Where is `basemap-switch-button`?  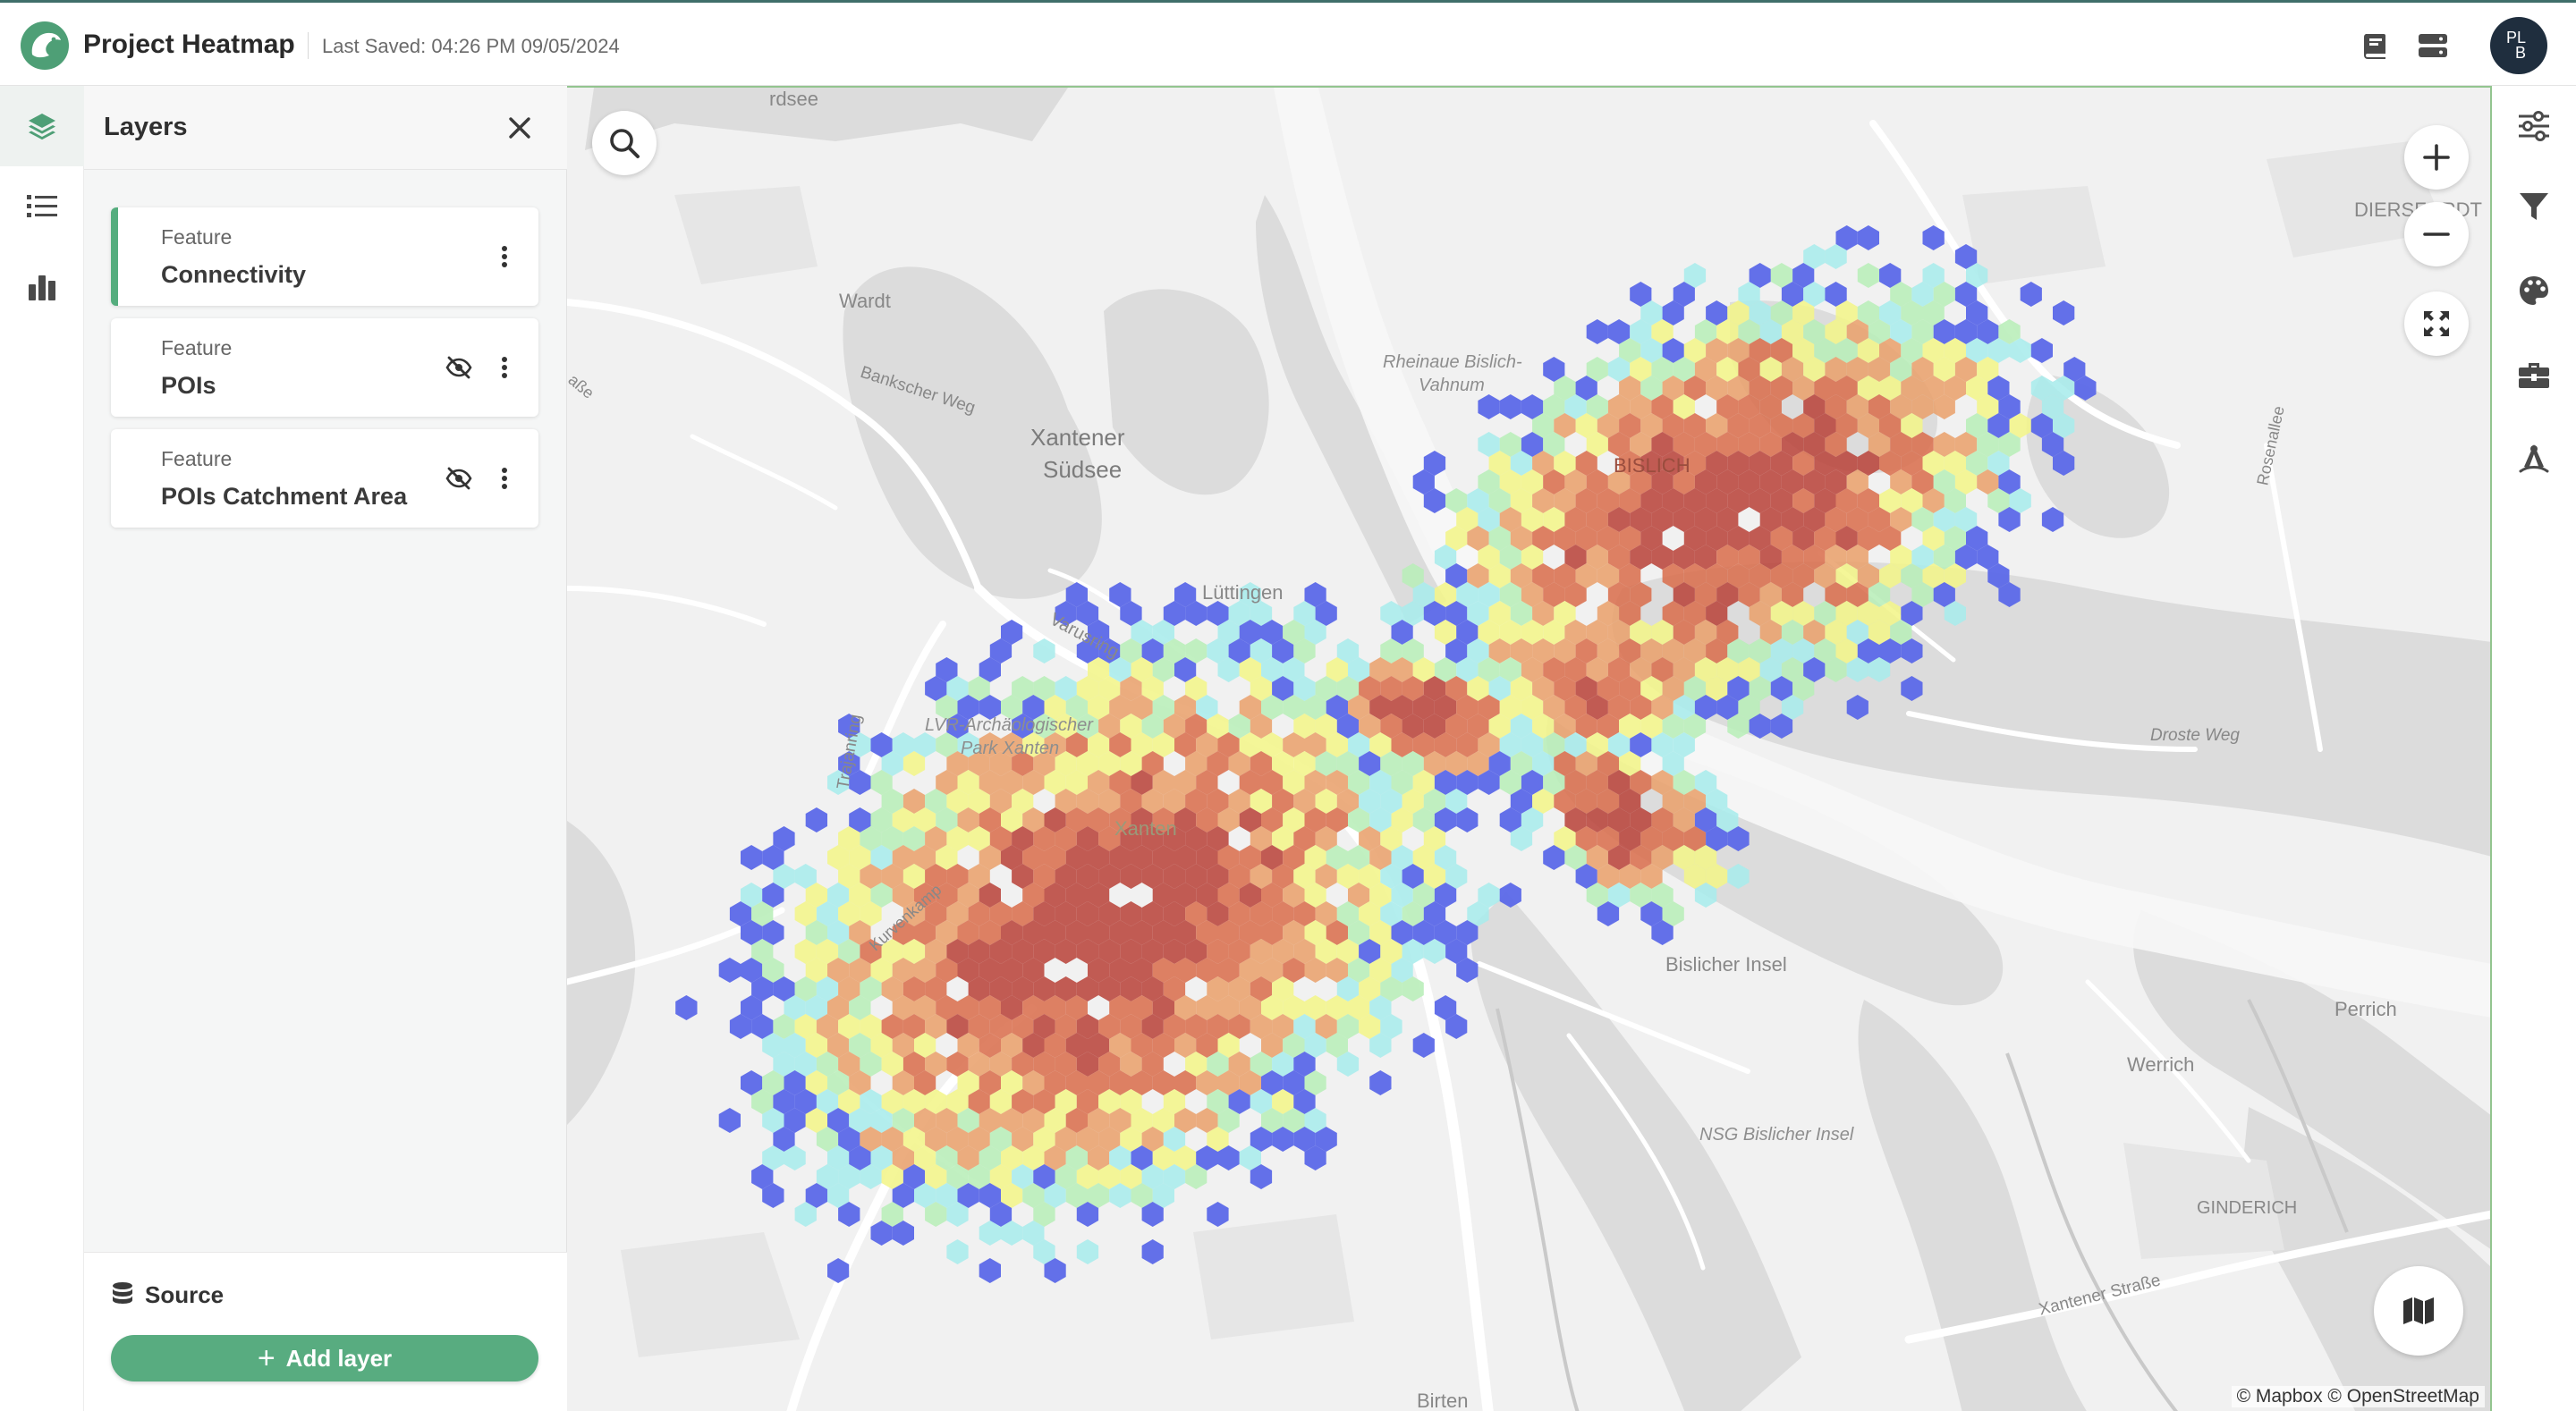
basemap-switch-button is located at coordinates (2418, 1311).